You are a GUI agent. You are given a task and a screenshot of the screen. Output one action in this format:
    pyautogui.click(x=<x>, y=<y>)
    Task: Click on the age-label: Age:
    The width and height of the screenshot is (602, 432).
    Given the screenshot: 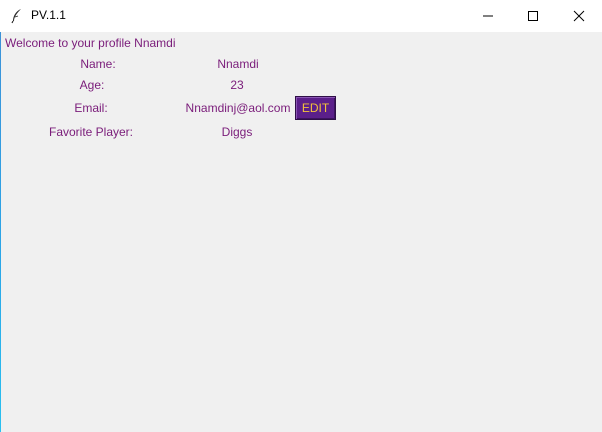 What is the action you would take?
    pyautogui.click(x=92, y=85)
    